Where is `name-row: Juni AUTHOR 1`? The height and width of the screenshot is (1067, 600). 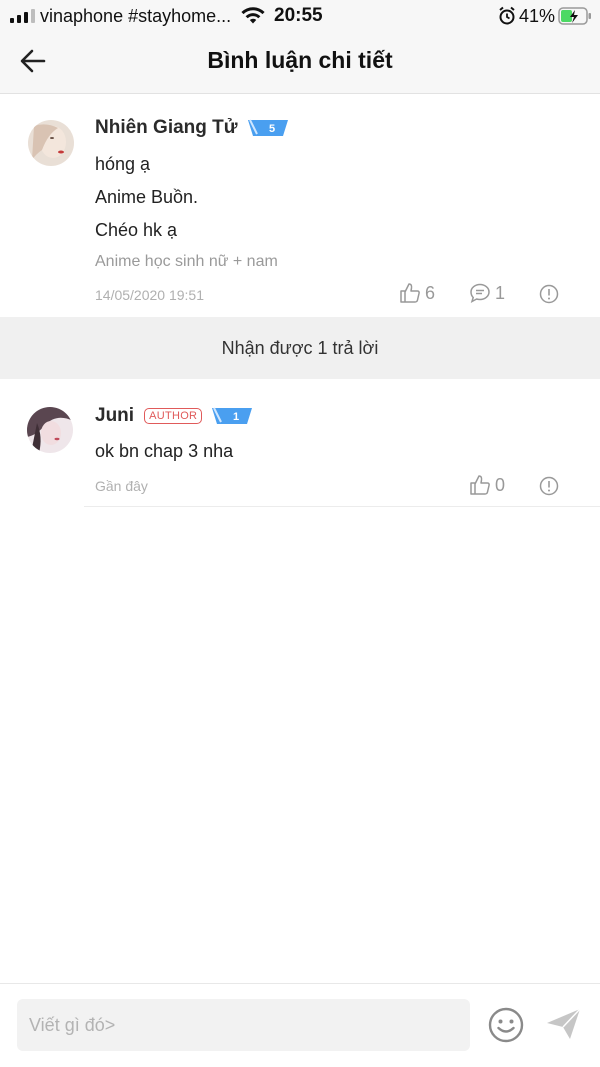 name-row: Juni AUTHOR 1 is located at coordinates (174, 416).